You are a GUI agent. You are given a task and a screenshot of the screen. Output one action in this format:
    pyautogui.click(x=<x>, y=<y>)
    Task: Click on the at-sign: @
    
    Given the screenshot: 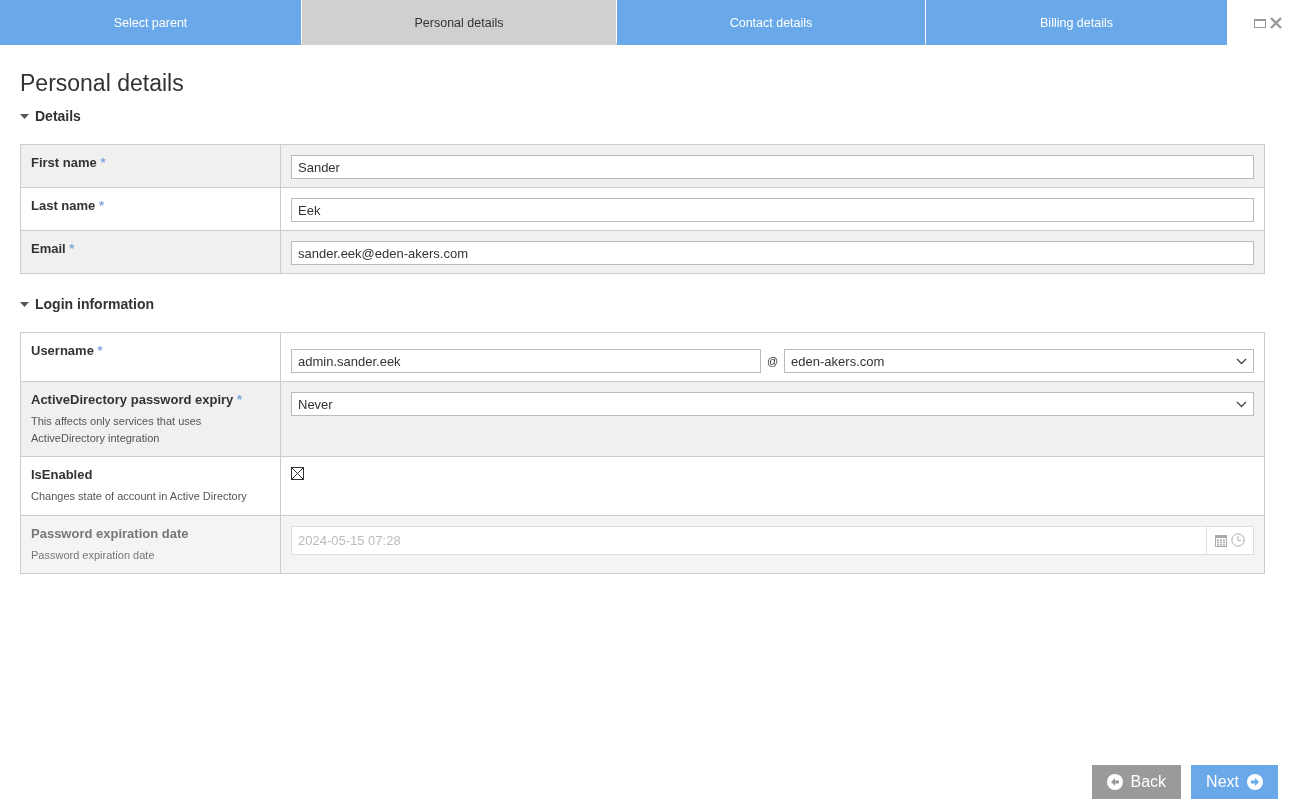 What is the action you would take?
    pyautogui.click(x=772, y=361)
    